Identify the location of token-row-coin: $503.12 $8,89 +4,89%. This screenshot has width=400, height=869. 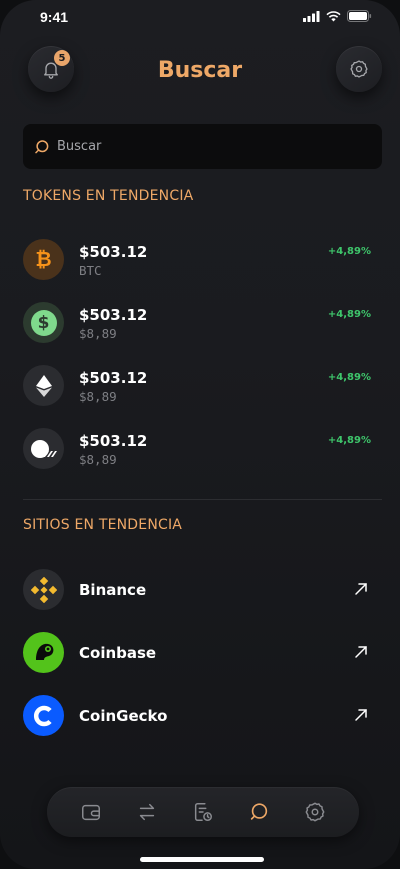
(199, 450).